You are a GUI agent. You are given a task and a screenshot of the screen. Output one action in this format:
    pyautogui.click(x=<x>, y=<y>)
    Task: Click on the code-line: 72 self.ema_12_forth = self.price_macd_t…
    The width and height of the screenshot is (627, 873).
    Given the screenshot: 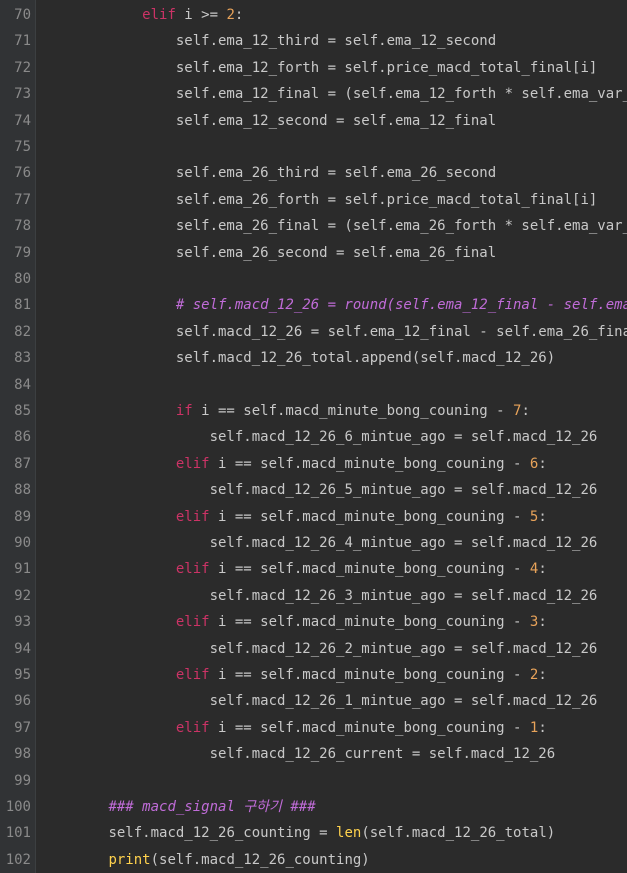 What is the action you would take?
    pyautogui.click(x=313, y=68)
    